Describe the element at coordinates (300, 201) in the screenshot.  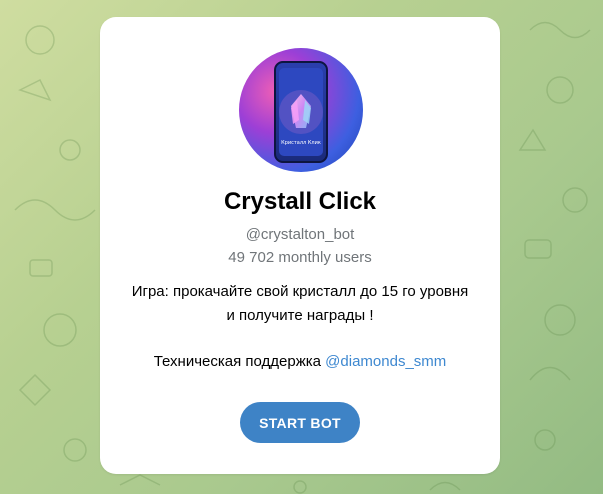
I see `bot-title: Crystall Click` at that location.